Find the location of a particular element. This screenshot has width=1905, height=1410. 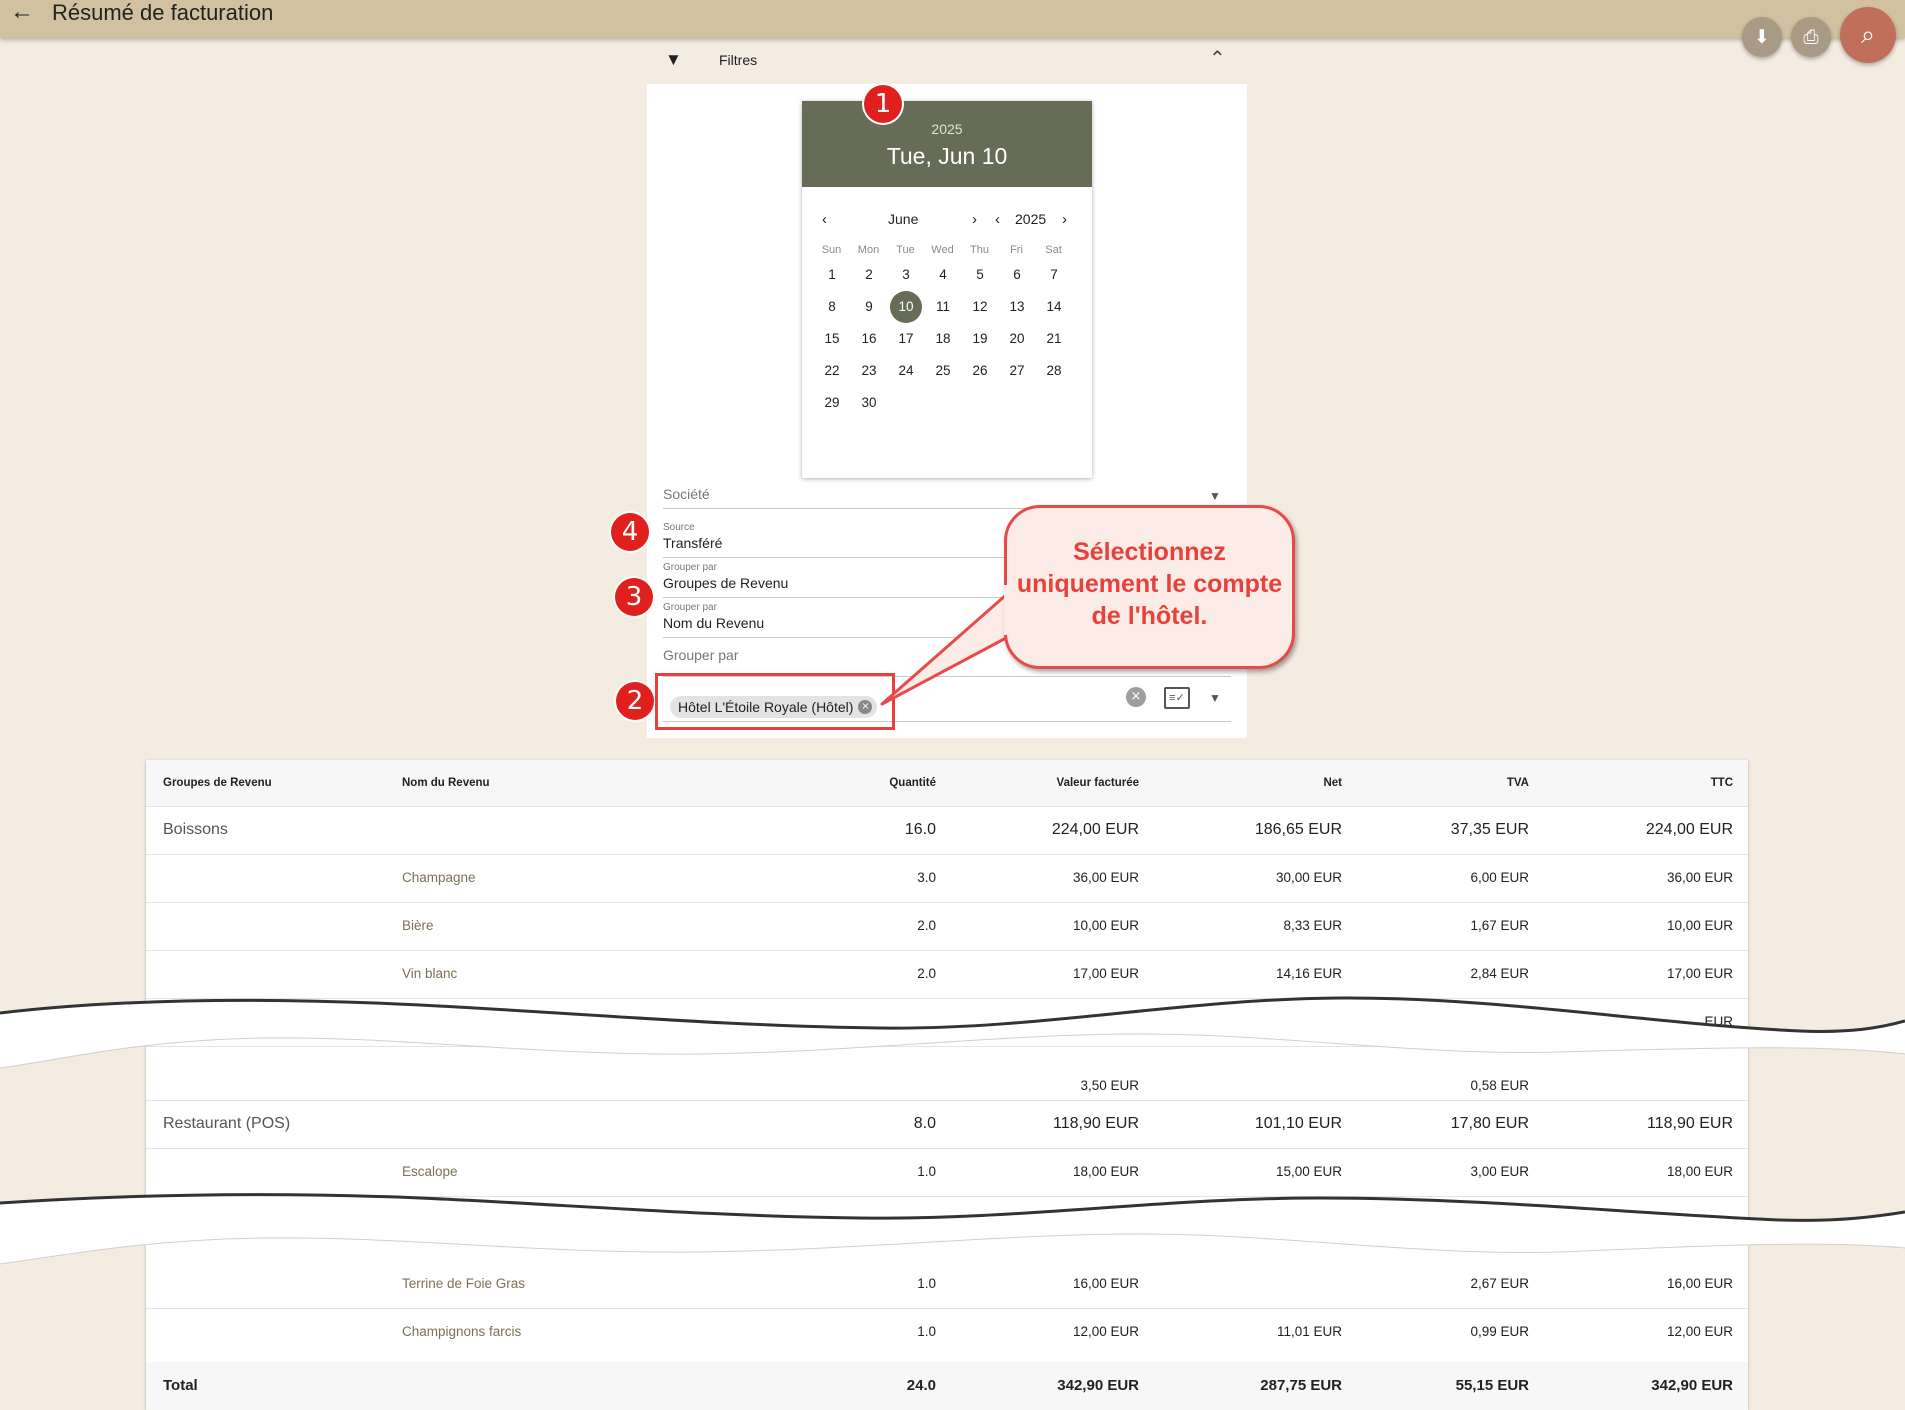

calendar-day: 28 is located at coordinates (1054, 371).